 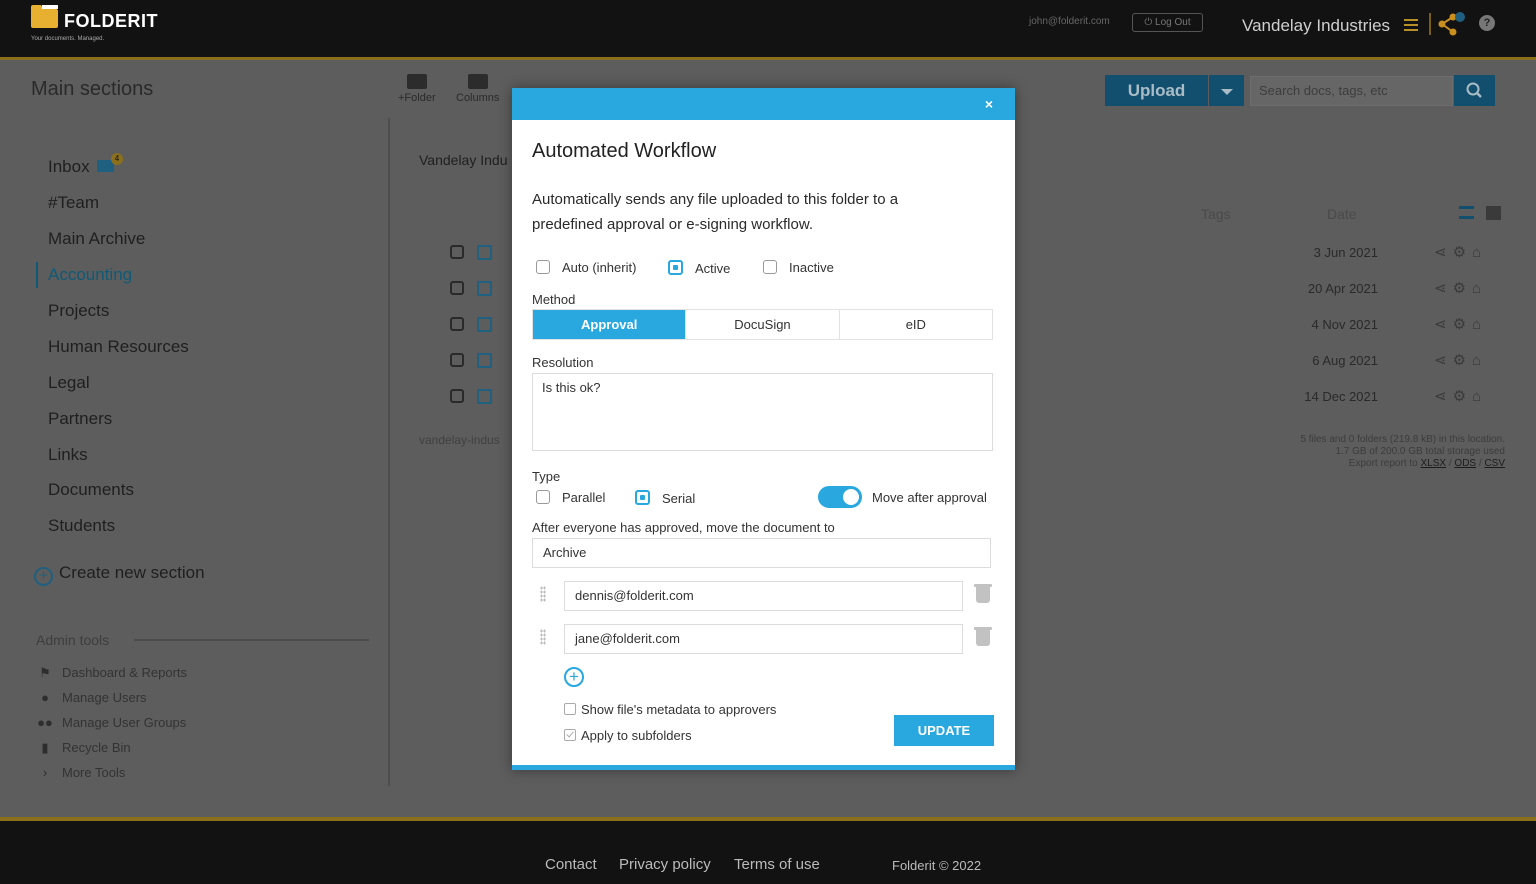 What do you see at coordinates (840, 497) in the screenshot?
I see `move-after-approval-toggle` at bounding box center [840, 497].